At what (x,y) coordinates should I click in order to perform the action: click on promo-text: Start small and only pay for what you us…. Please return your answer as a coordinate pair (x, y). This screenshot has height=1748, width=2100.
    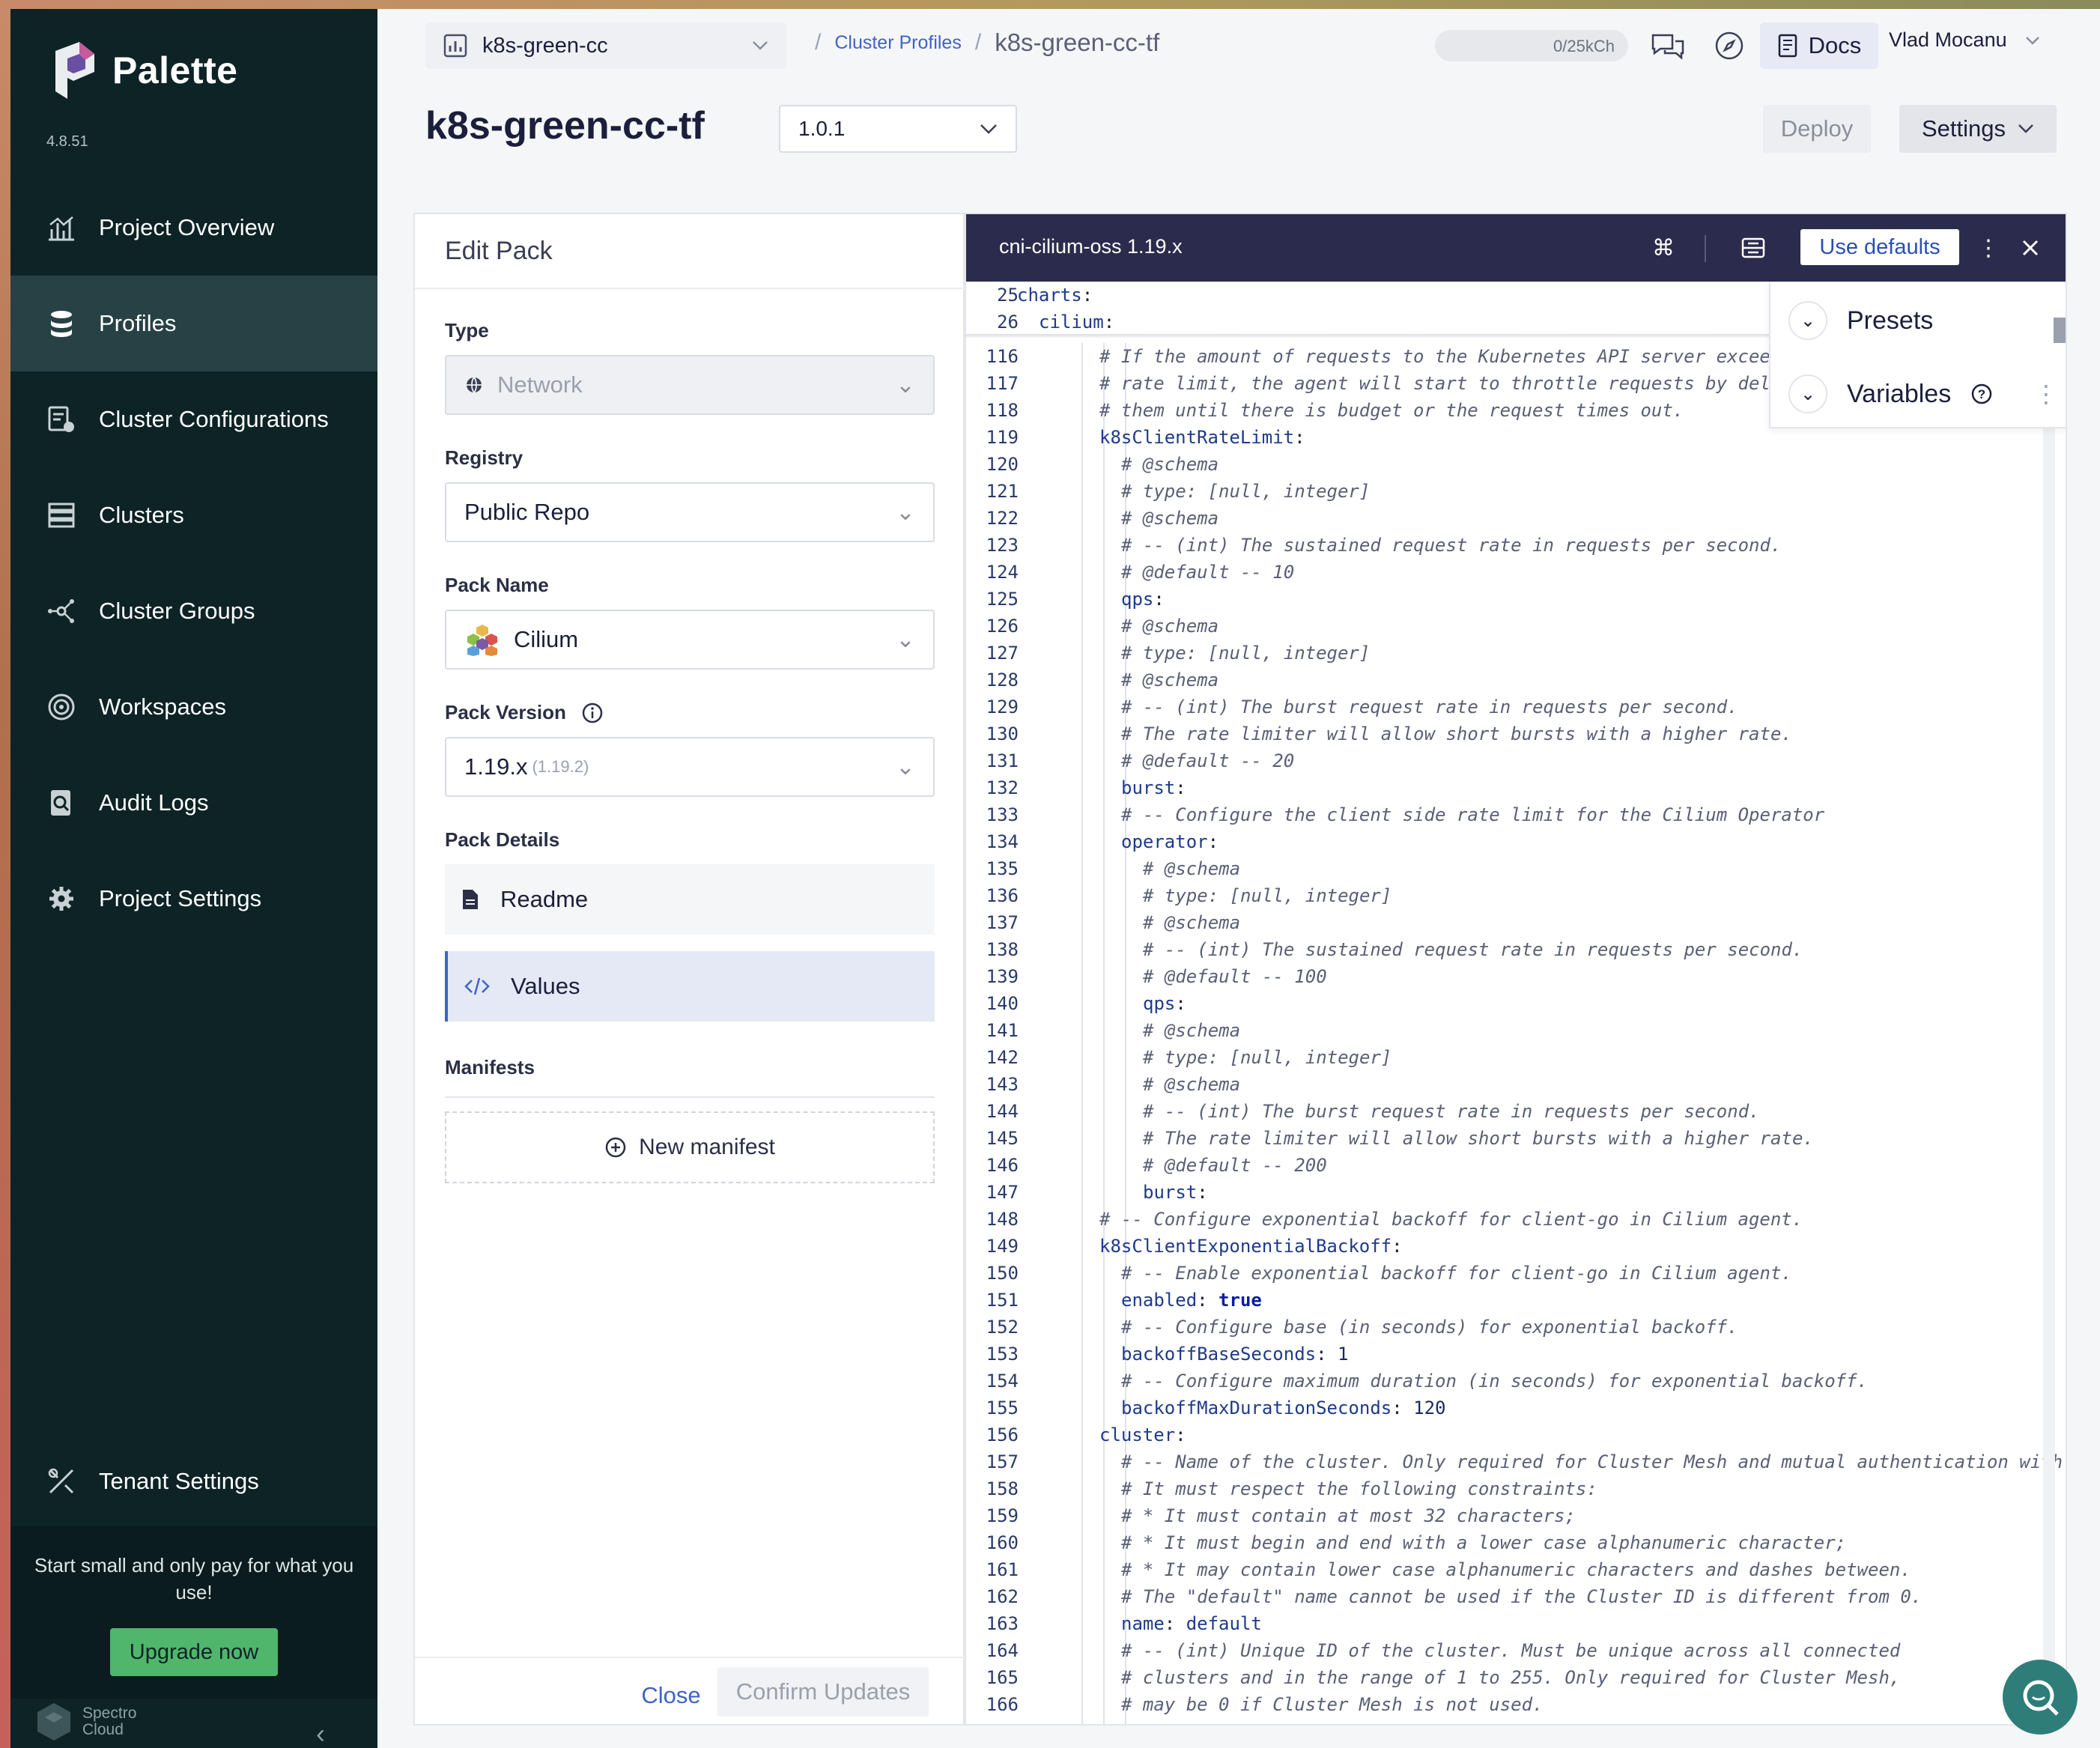
    Looking at the image, I should click on (194, 1579).